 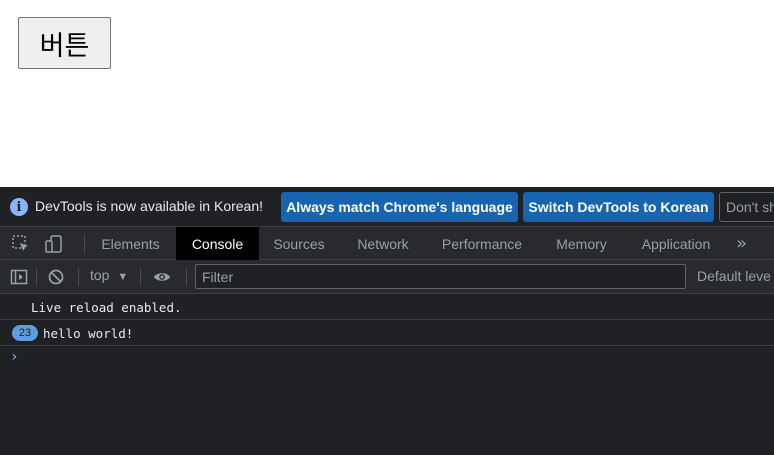 What do you see at coordinates (64, 43) in the screenshot?
I see `page-button: 버튼` at bounding box center [64, 43].